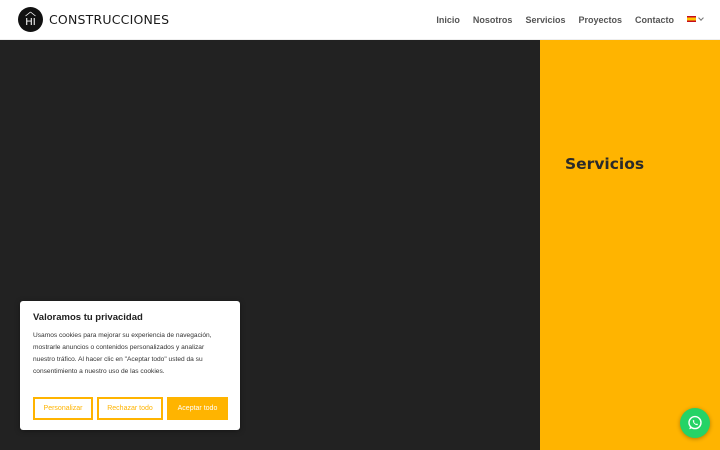 Image resolution: width=720 pixels, height=450 pixels. I want to click on reject-all-button: Rechazar todo, so click(130, 408).